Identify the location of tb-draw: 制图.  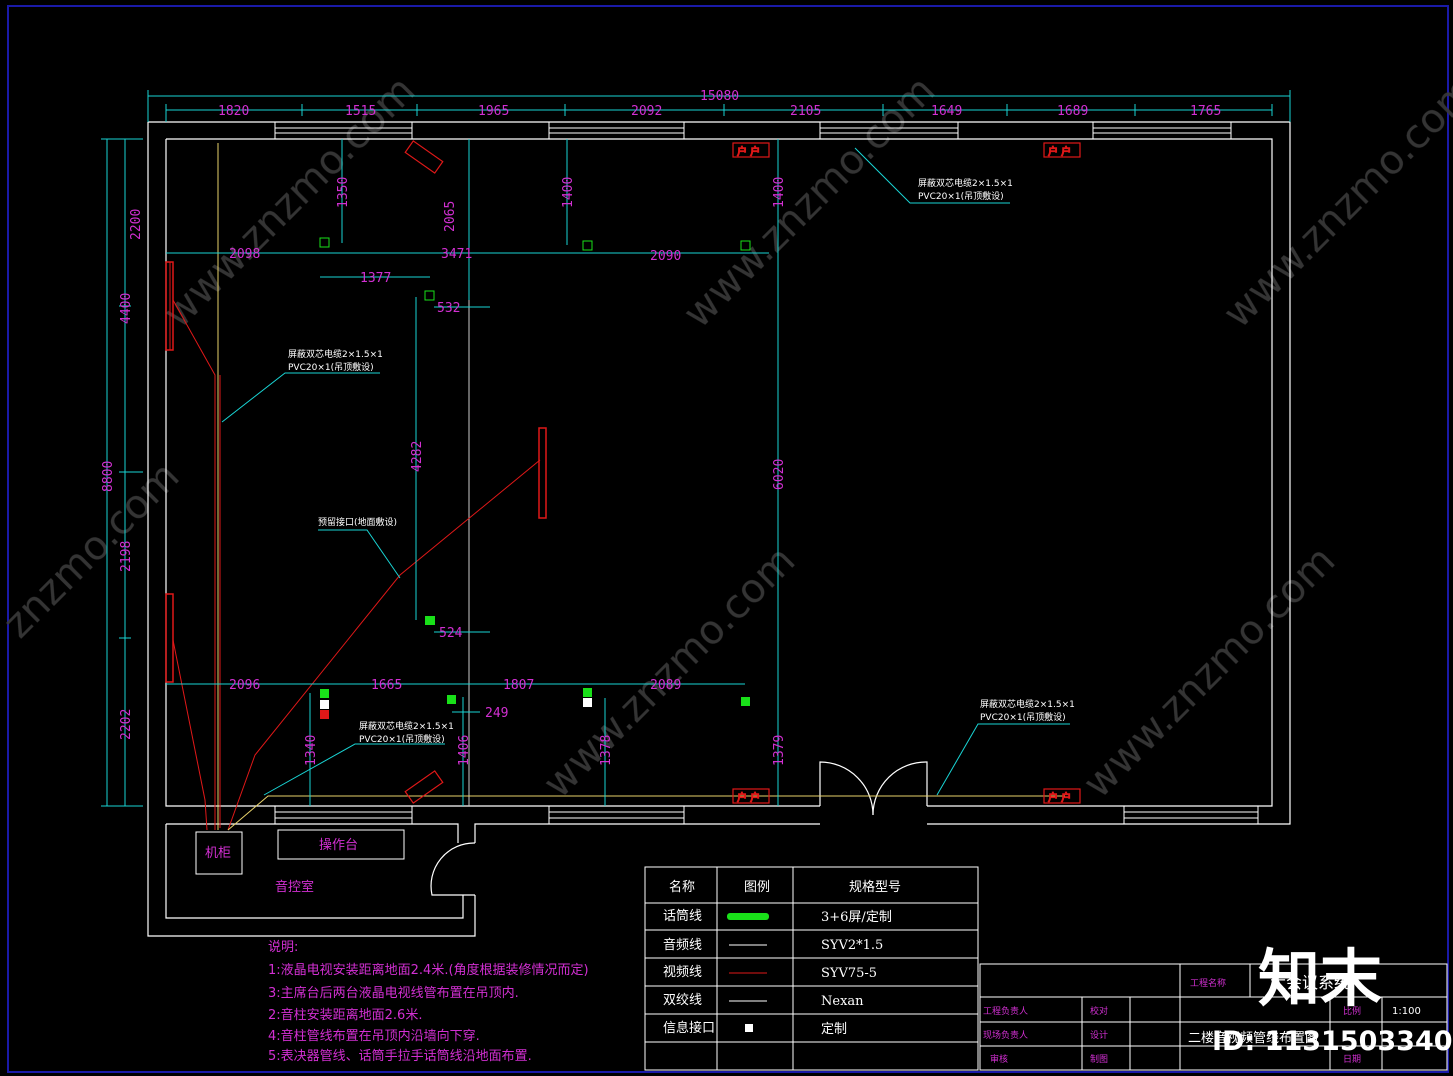
(1099, 1059).